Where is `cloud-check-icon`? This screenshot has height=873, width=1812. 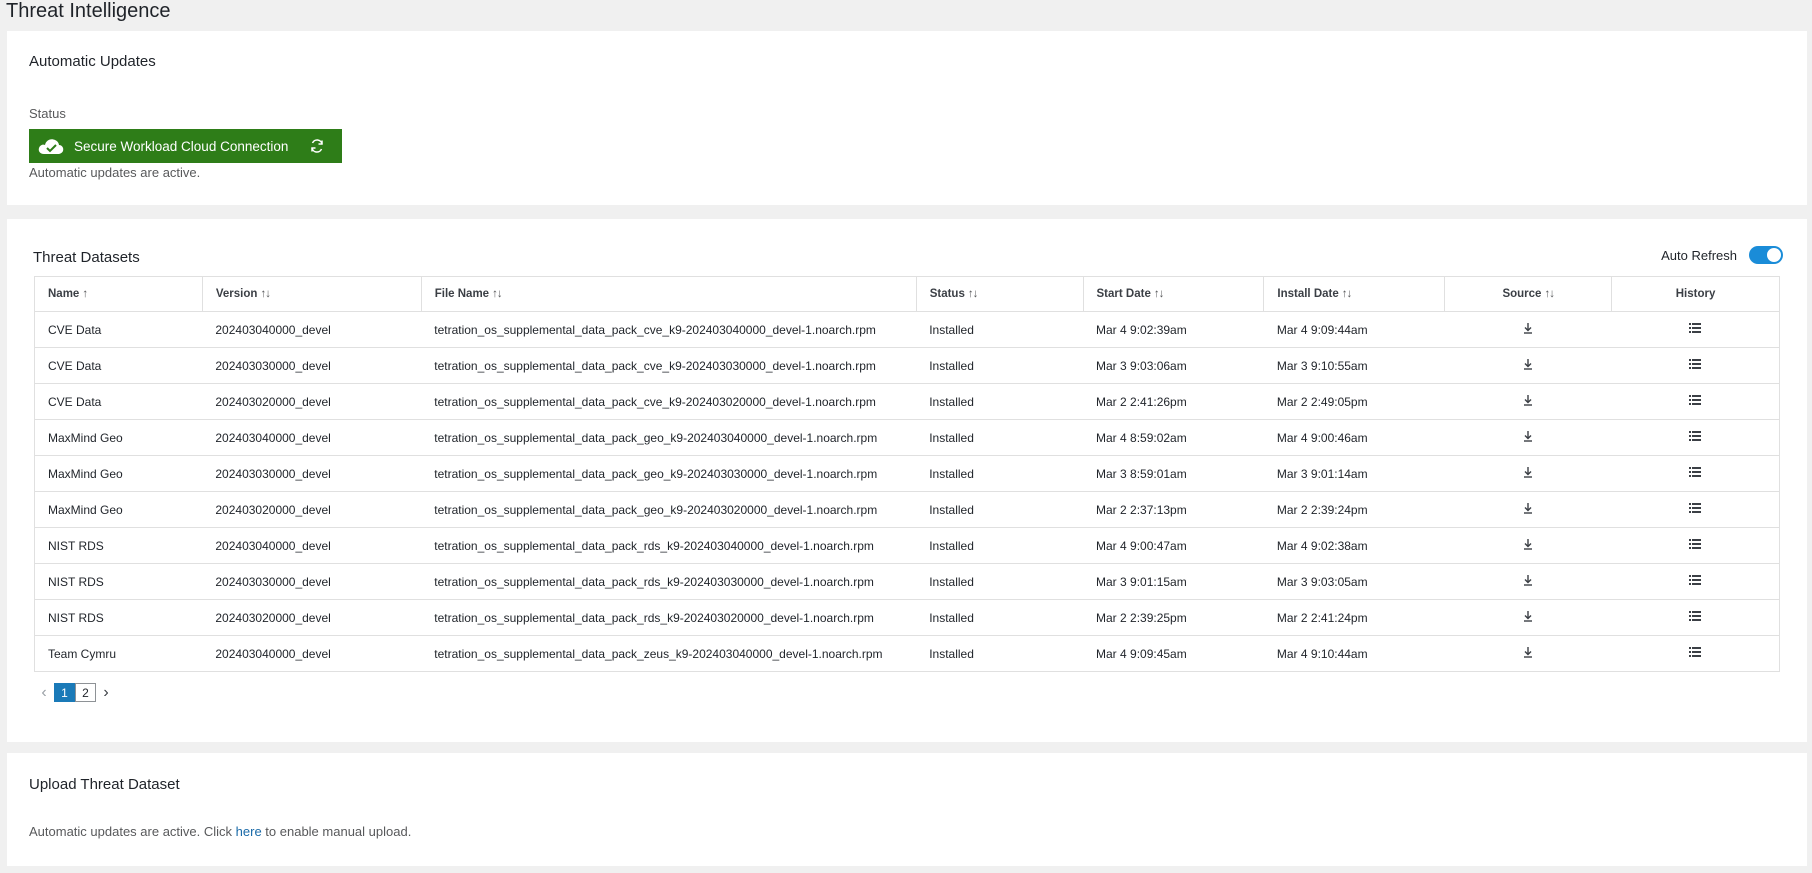
cloud-check-icon is located at coordinates (51, 146).